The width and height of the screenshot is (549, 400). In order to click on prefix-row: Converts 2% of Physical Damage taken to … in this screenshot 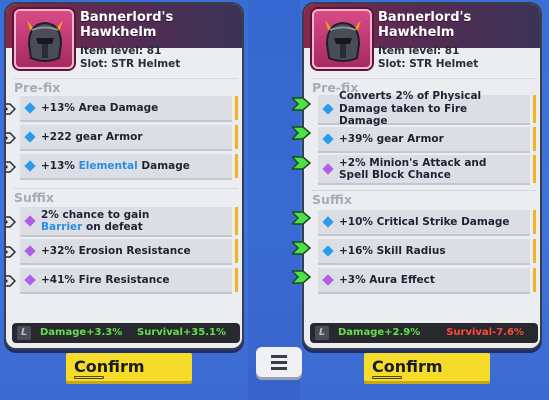, I will do `click(427, 108)`.